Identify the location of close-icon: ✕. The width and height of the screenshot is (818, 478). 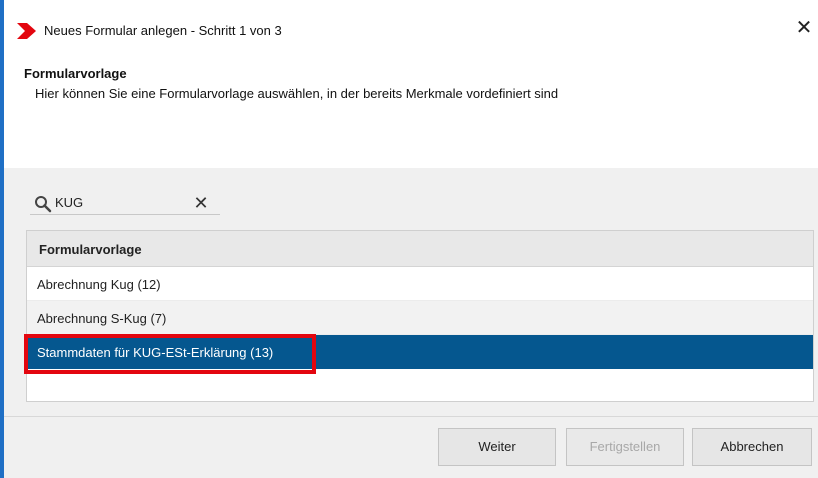
(804, 28).